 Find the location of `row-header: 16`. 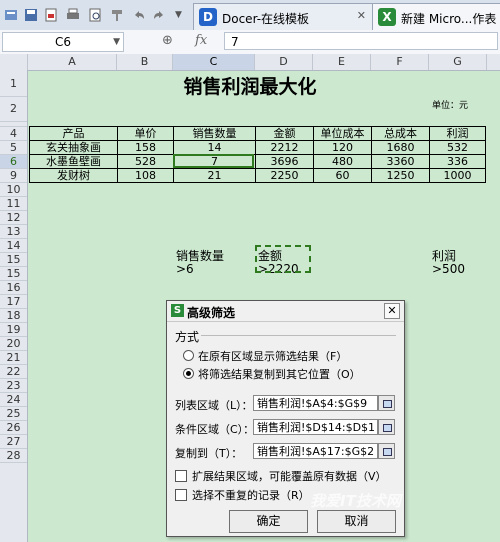

row-header: 16 is located at coordinates (13, 288).